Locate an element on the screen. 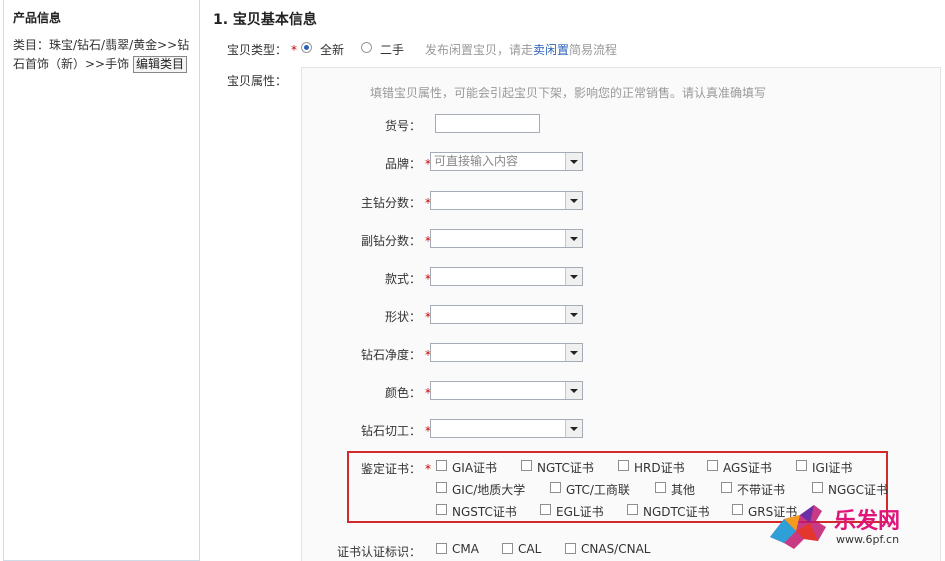 Image resolution: width=945 pixels, height=561 pixels. shape-label: 形状： * is located at coordinates (408, 317).